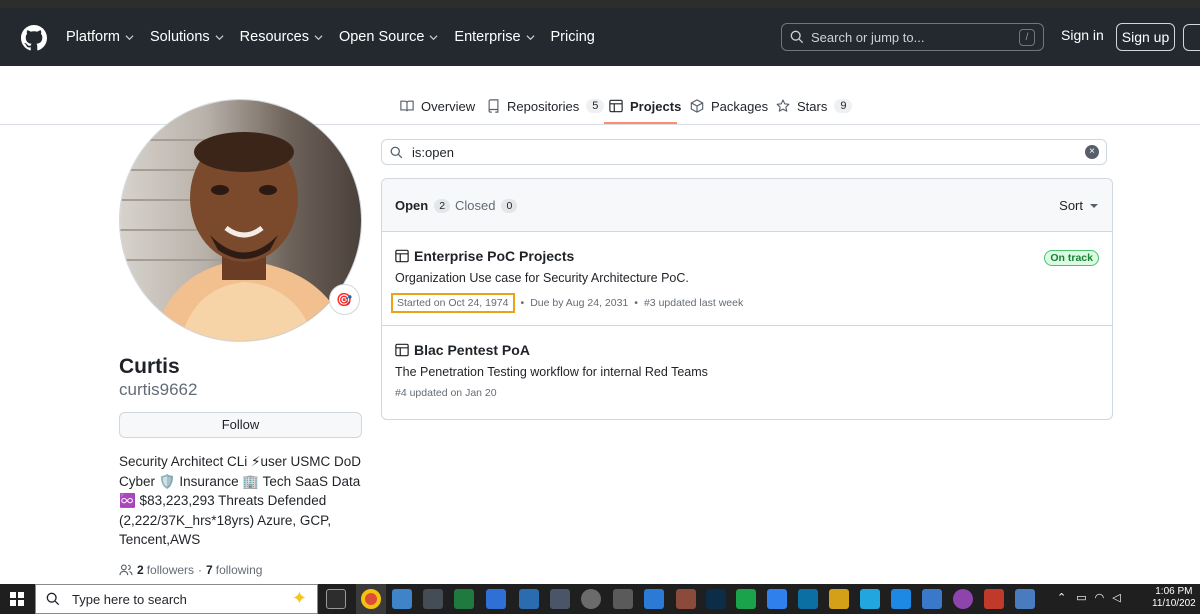 This screenshot has height=614, width=1200. What do you see at coordinates (240, 220) in the screenshot?
I see `avatar` at bounding box center [240, 220].